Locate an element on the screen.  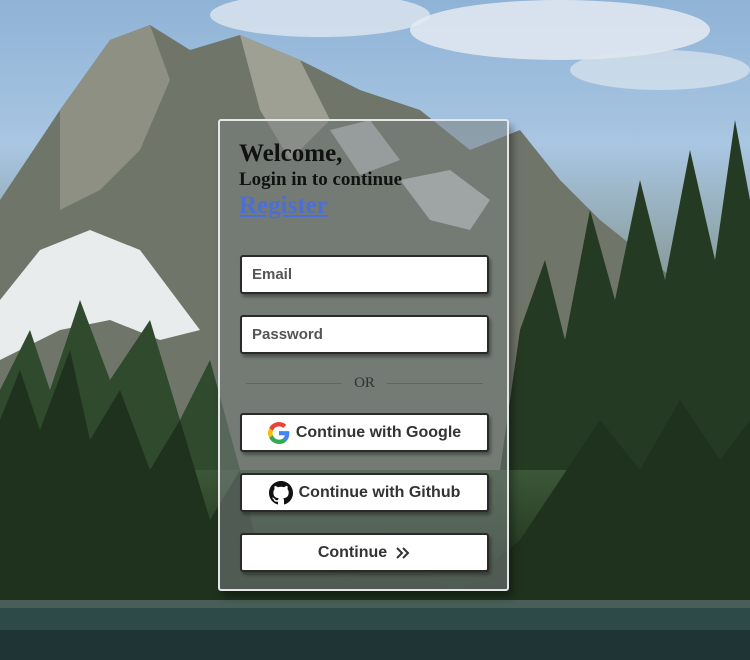
email-input is located at coordinates (364, 274).